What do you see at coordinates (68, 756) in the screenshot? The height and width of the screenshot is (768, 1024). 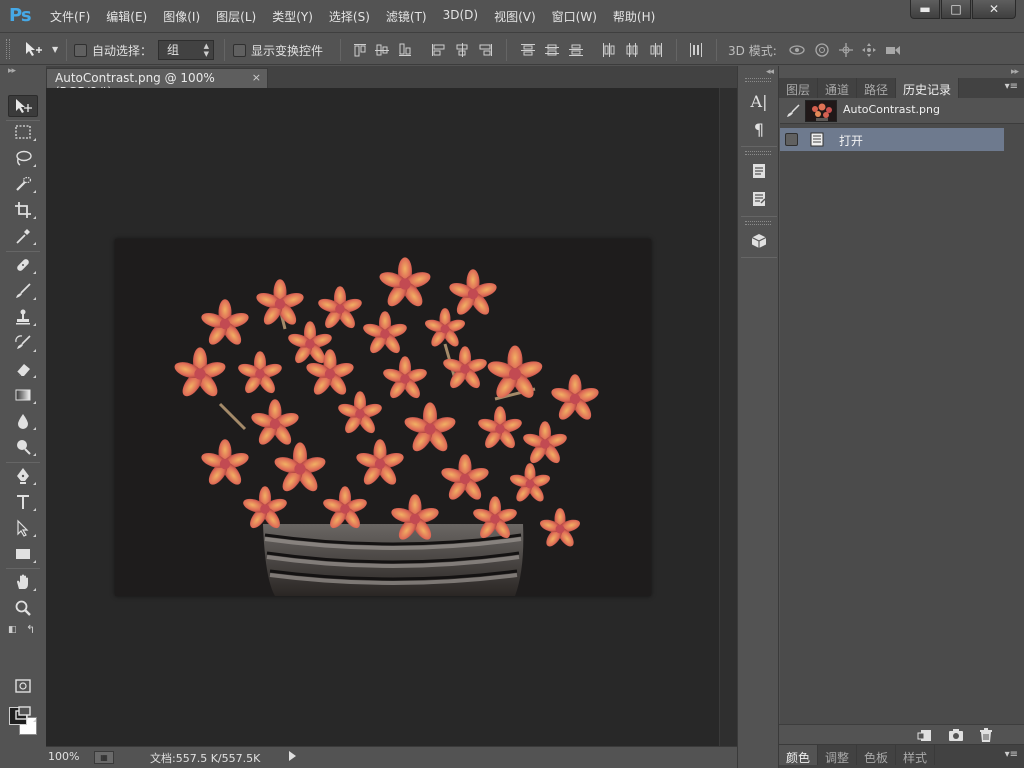 I see `zoom-level-field: 100%` at bounding box center [68, 756].